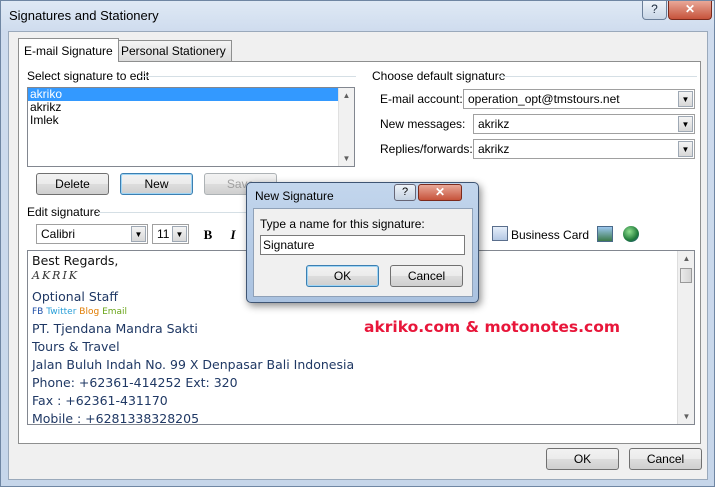  What do you see at coordinates (68, 50) in the screenshot?
I see `tab-email-signature: E-mail Signature` at bounding box center [68, 50].